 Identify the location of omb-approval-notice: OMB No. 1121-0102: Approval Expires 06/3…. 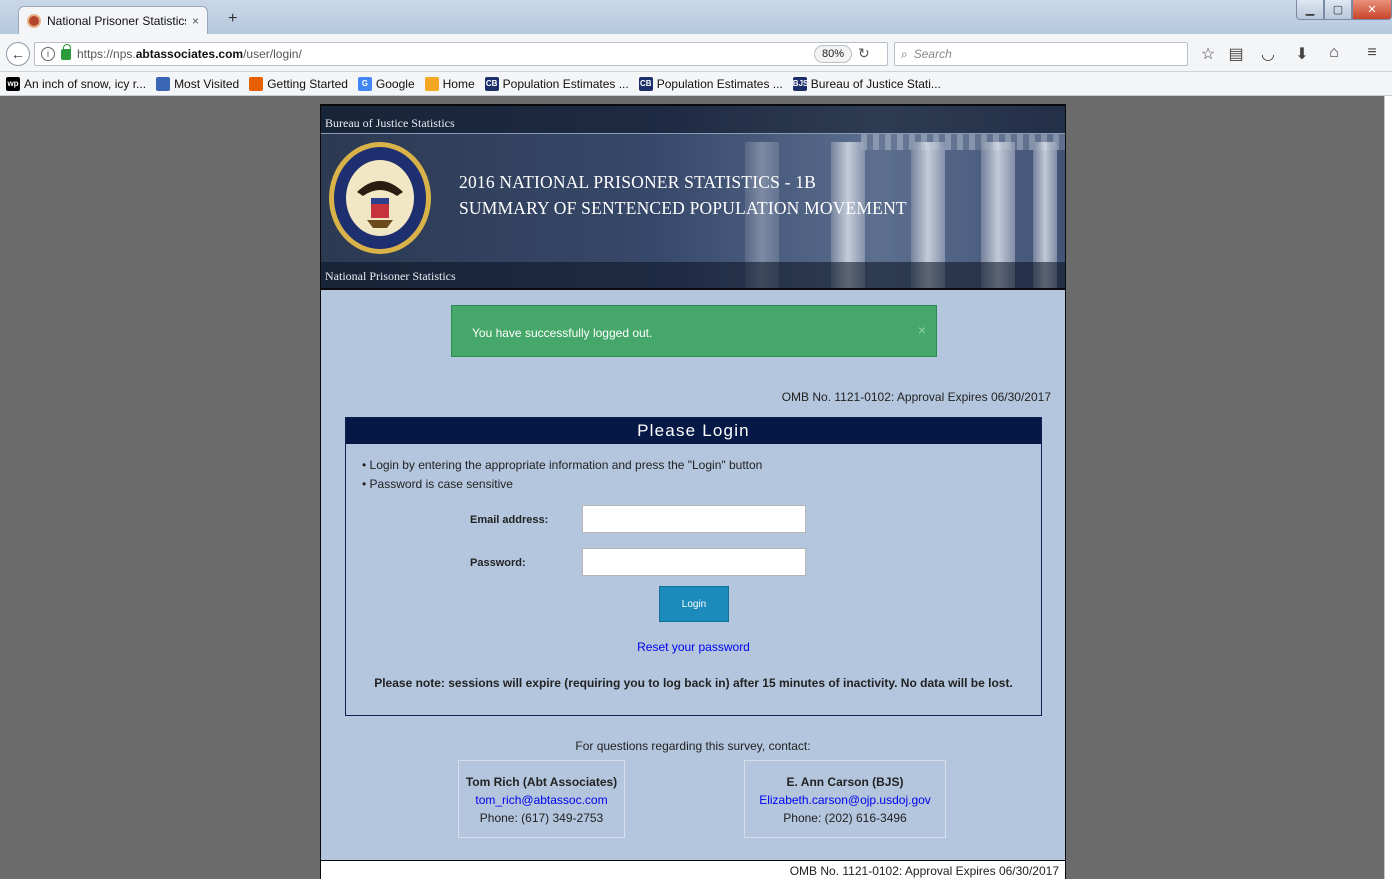
(916, 397).